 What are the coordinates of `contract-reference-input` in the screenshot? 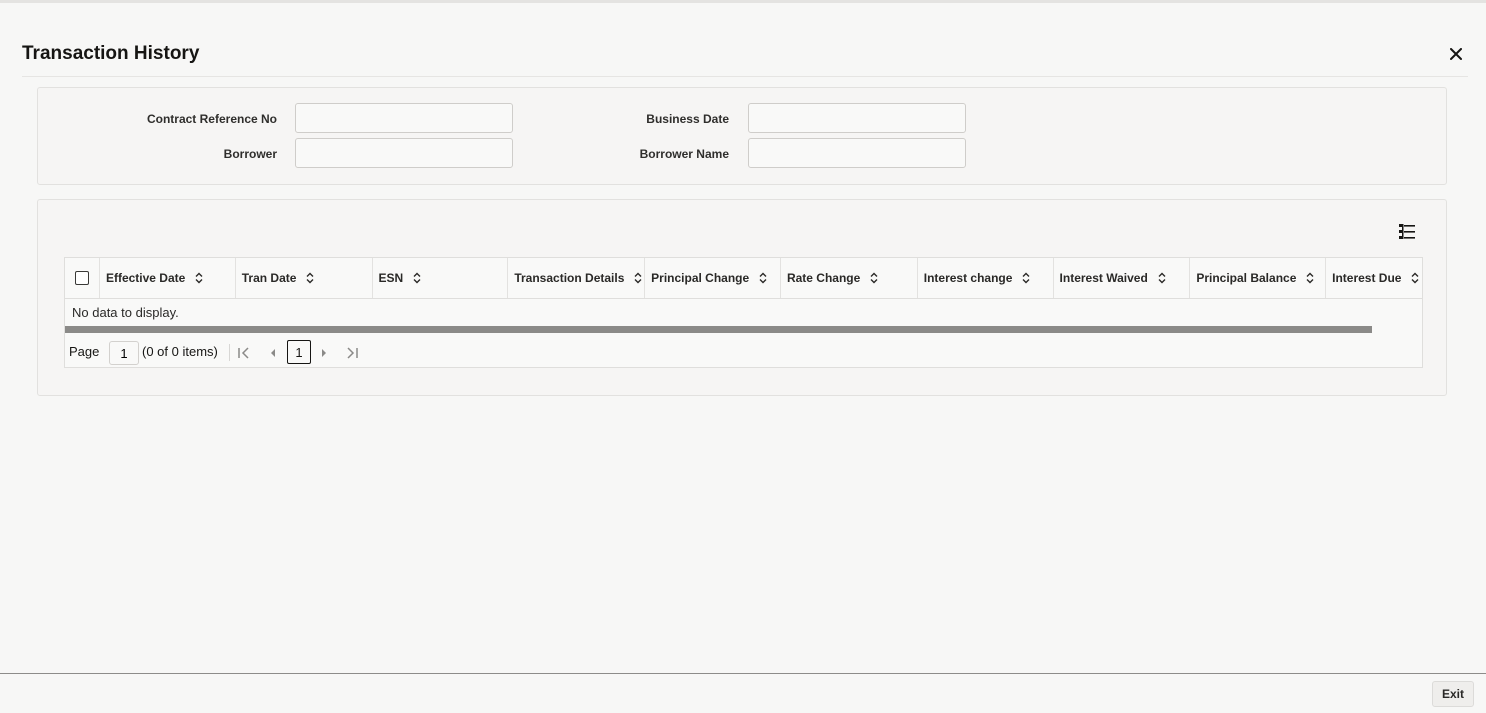 It's located at (404, 118).